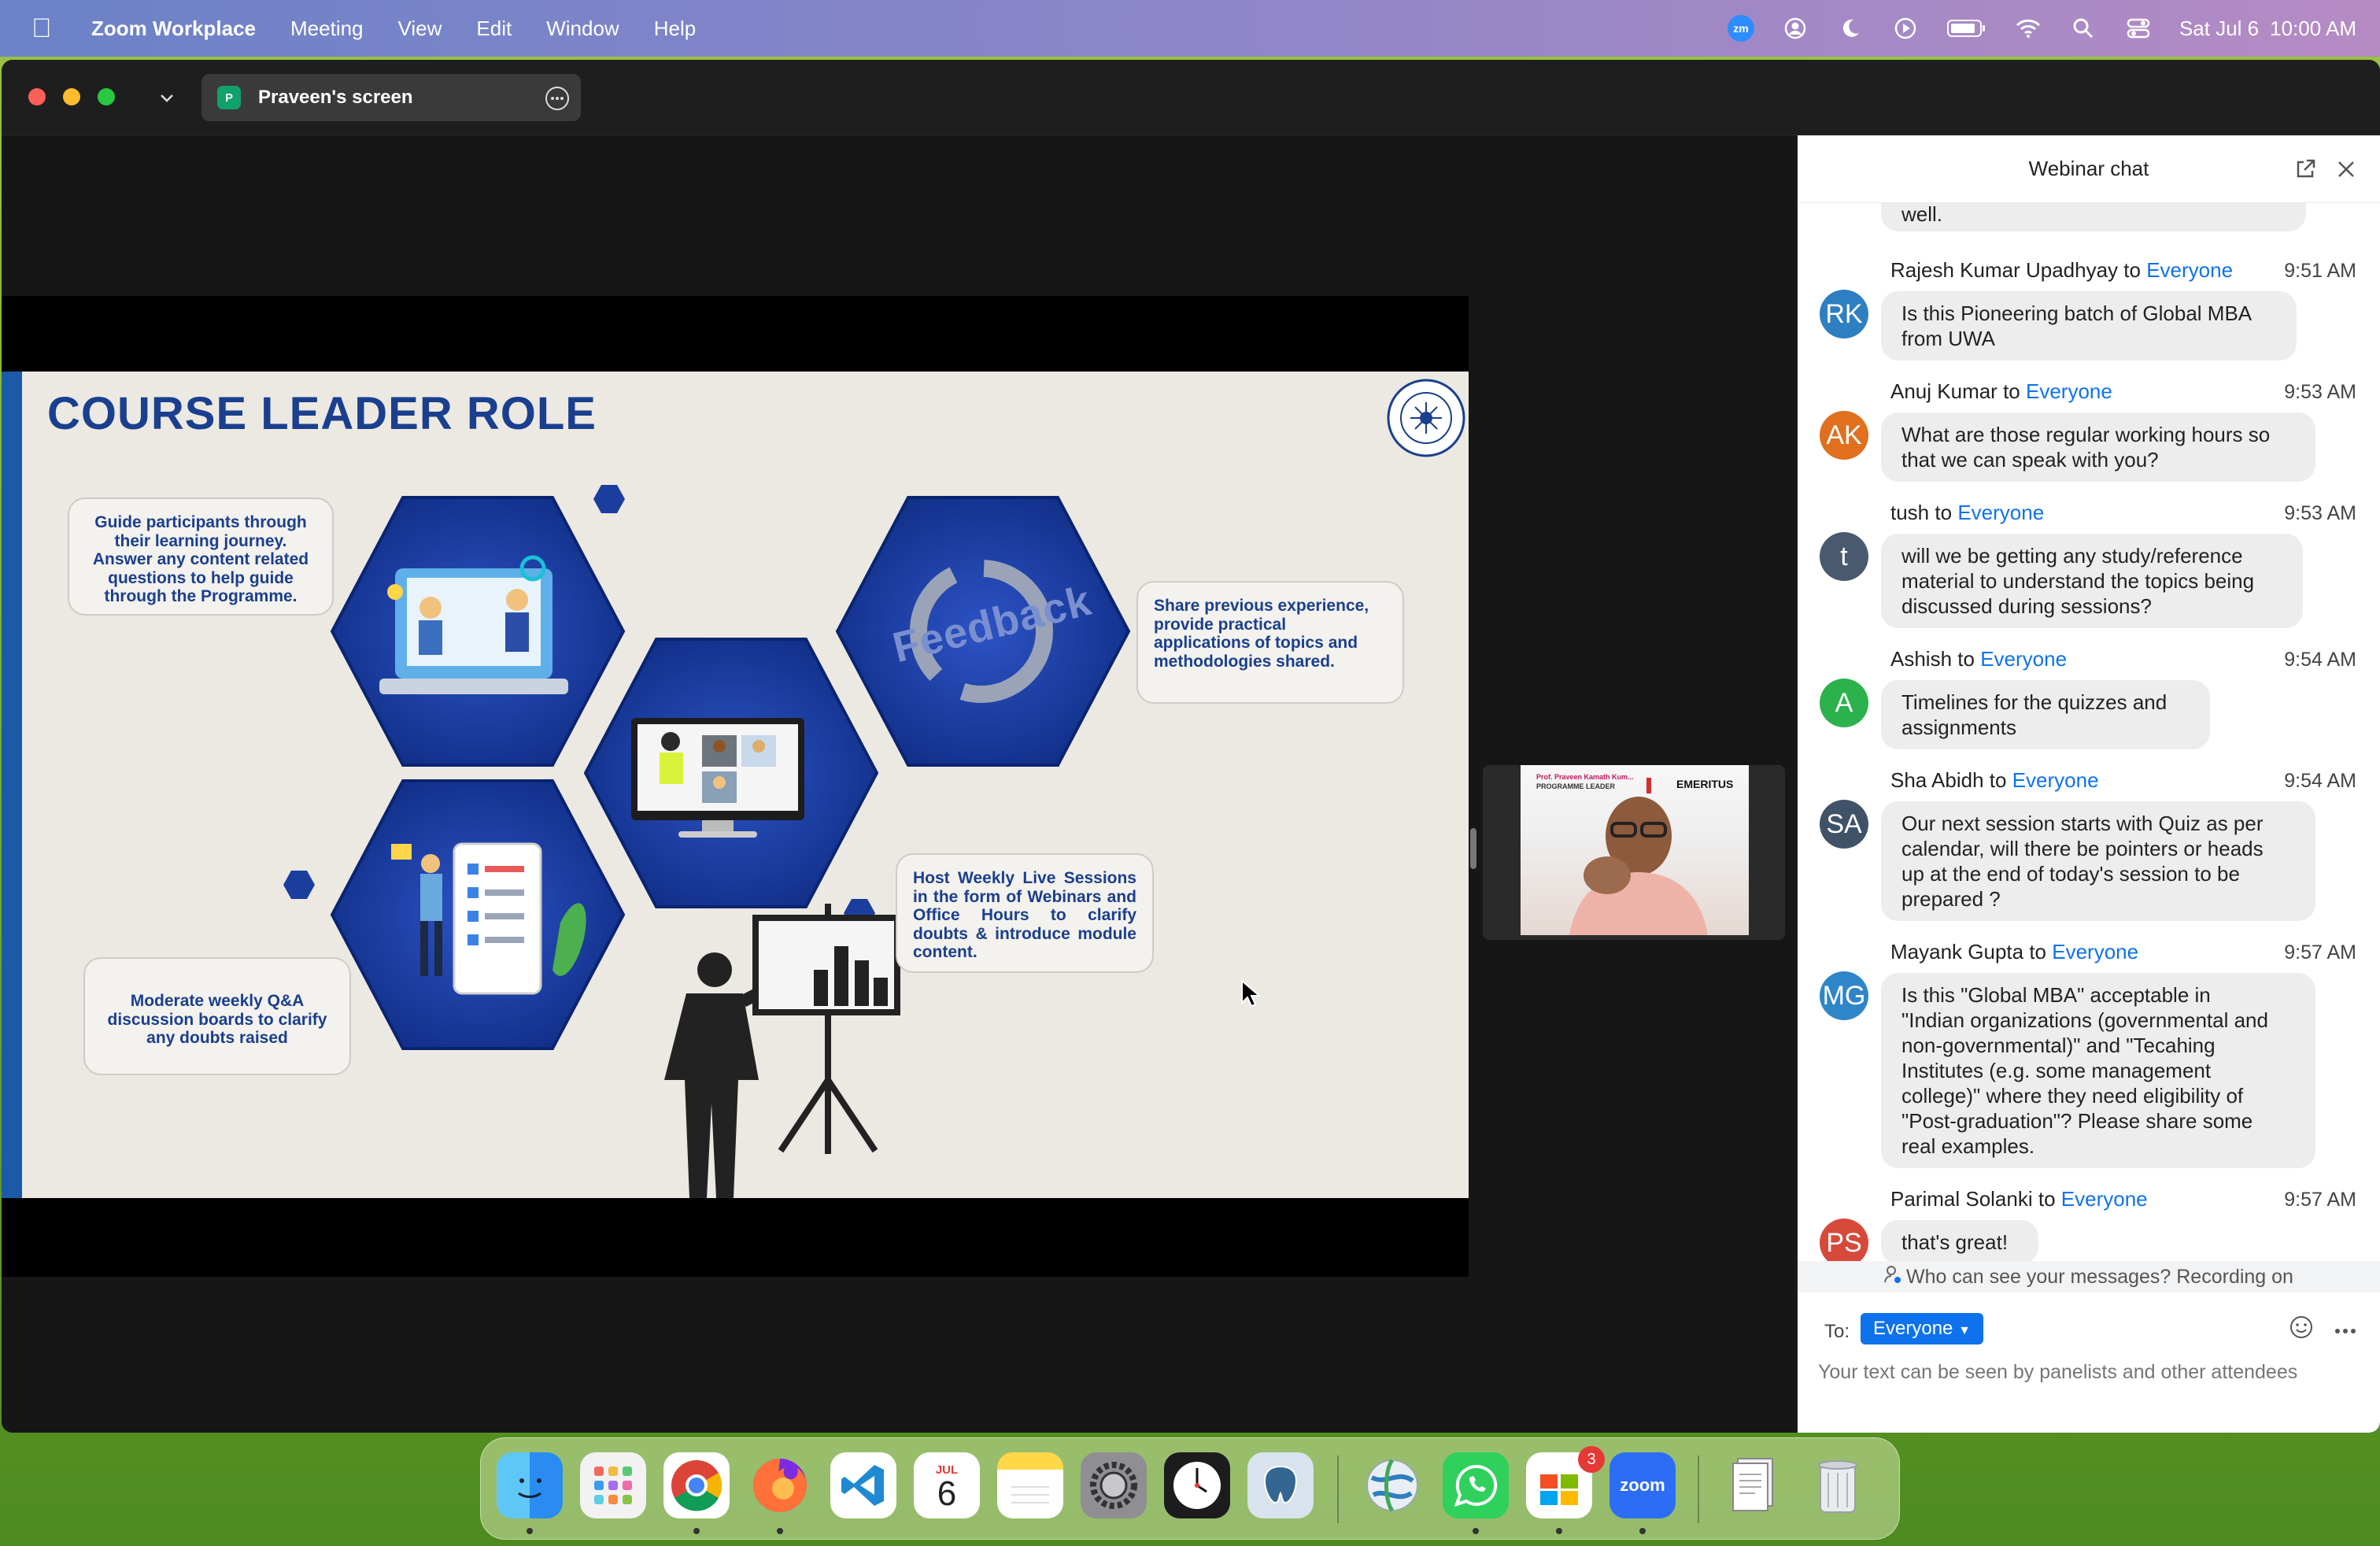 The image size is (2380, 1546). Describe the element at coordinates (1251, 995) in the screenshot. I see `mouse-cursor-icon` at that location.